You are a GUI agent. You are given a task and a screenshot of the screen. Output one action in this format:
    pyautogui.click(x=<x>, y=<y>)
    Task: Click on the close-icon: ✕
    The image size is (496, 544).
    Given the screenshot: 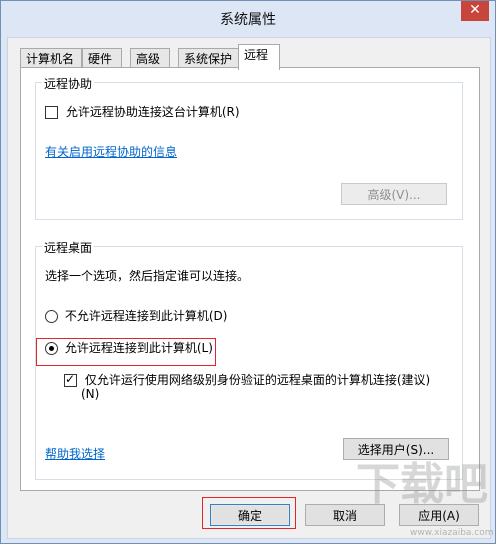 What is the action you would take?
    pyautogui.click(x=475, y=10)
    